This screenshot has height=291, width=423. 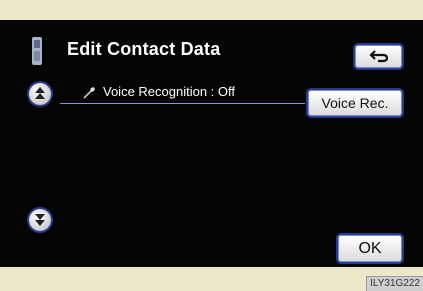 I want to click on phone-icon, so click(x=37, y=51).